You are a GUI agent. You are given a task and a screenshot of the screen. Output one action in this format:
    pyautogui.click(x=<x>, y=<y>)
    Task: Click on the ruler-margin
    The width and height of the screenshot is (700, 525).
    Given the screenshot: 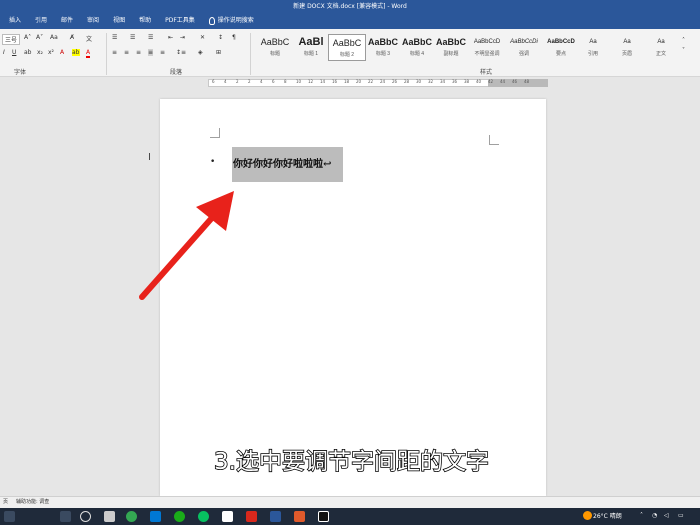 What is the action you would take?
    pyautogui.click(x=518, y=83)
    